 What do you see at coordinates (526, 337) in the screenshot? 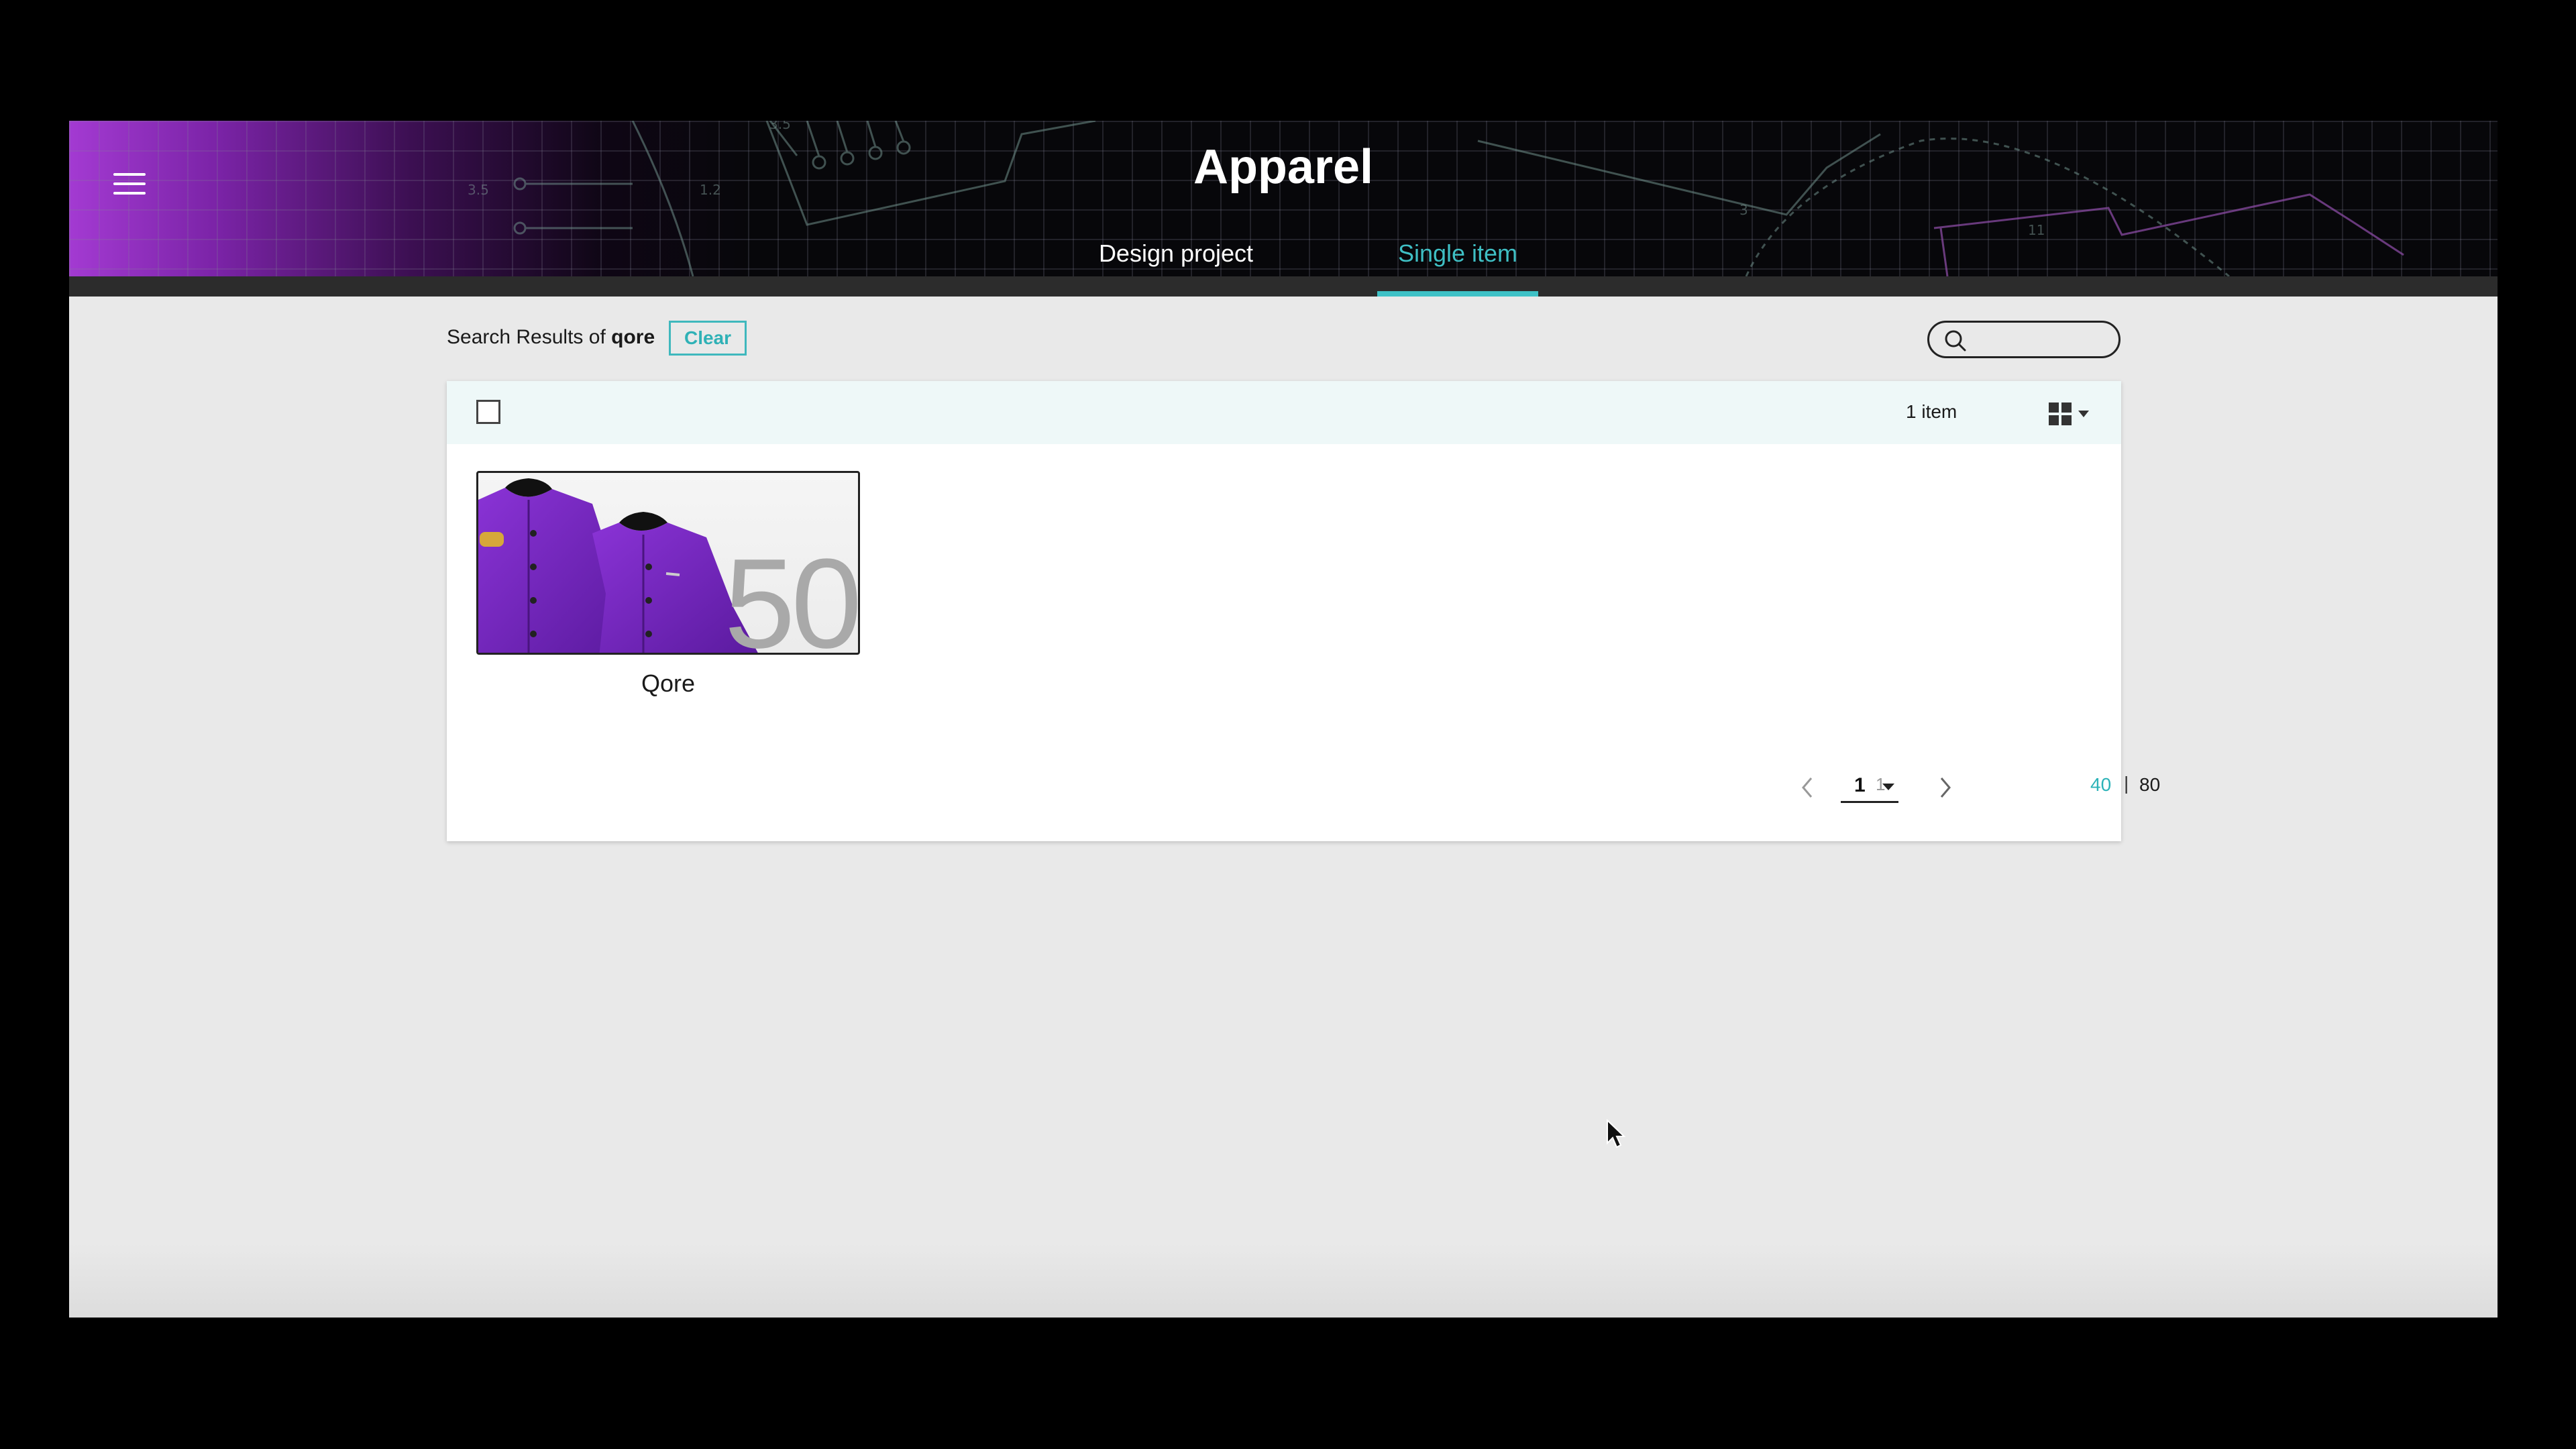
I see `search-results-prefix: Search Results of` at bounding box center [526, 337].